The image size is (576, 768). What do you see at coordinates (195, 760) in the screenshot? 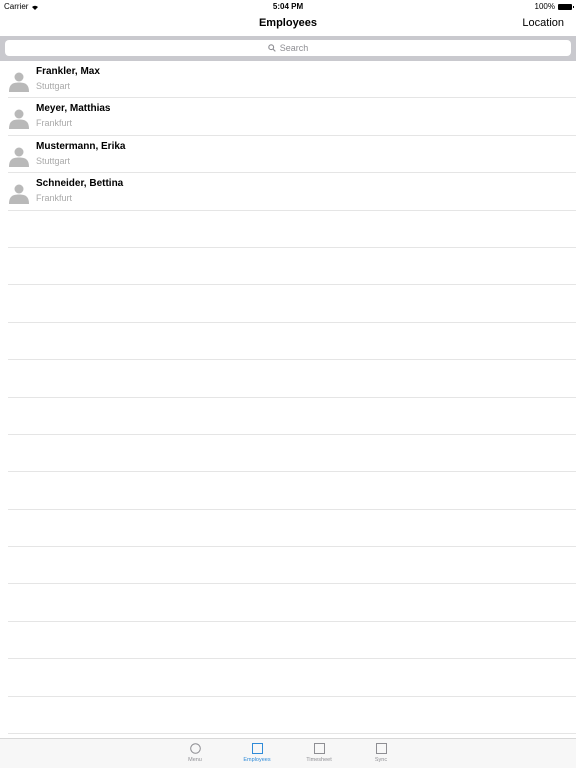
I see `tab-label: Menu` at bounding box center [195, 760].